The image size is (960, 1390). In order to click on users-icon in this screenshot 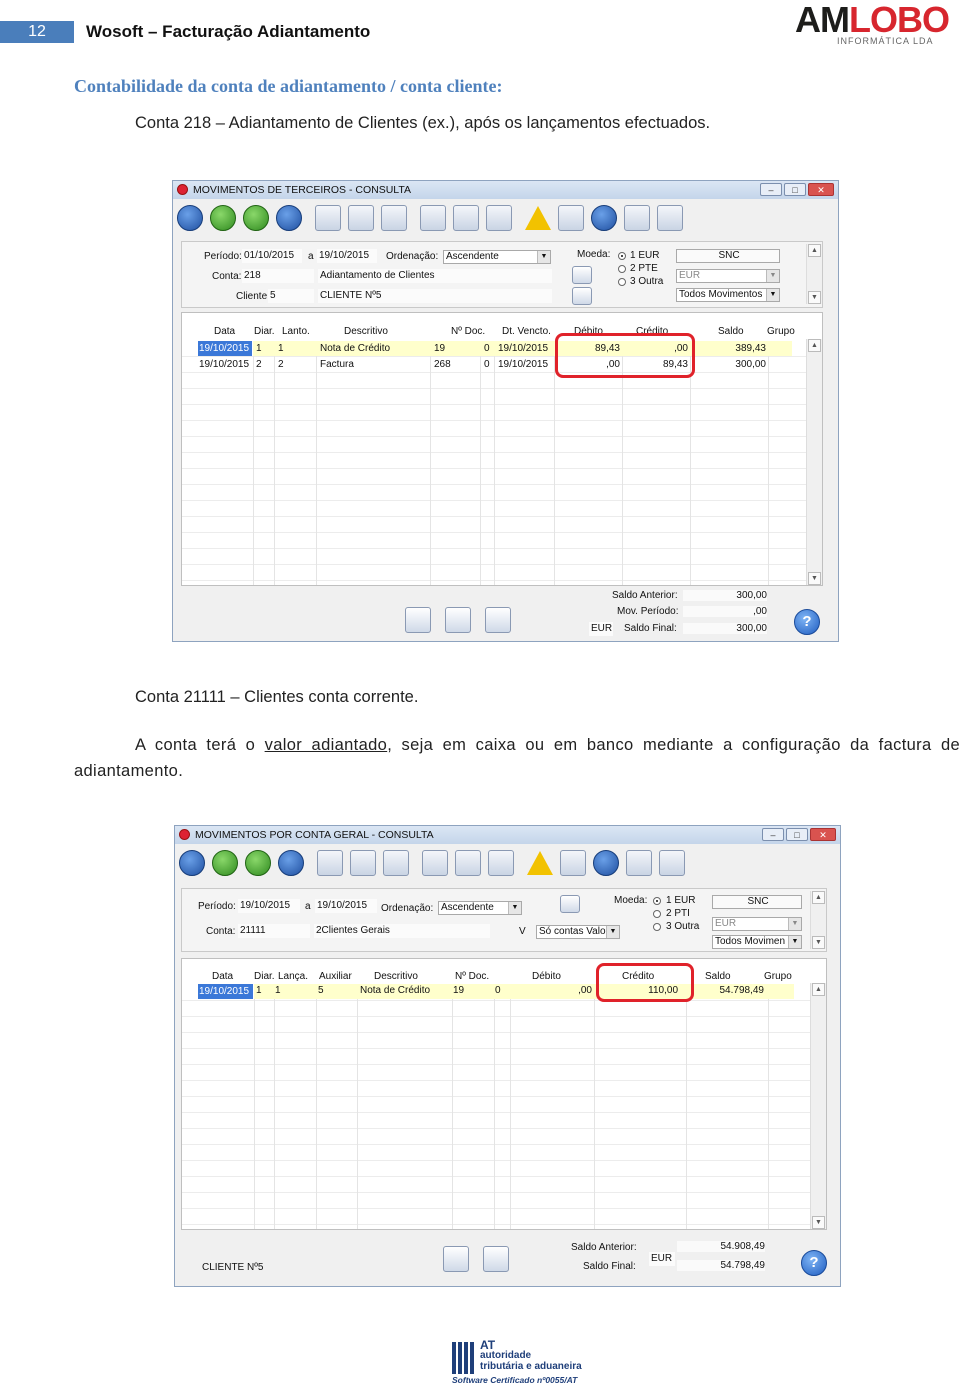, I will do `click(498, 620)`.